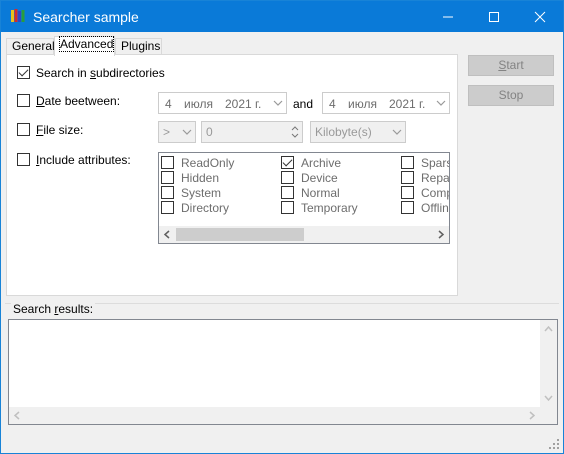 The width and height of the screenshot is (564, 454). I want to click on date-to-year: 2021 г., so click(407, 104).